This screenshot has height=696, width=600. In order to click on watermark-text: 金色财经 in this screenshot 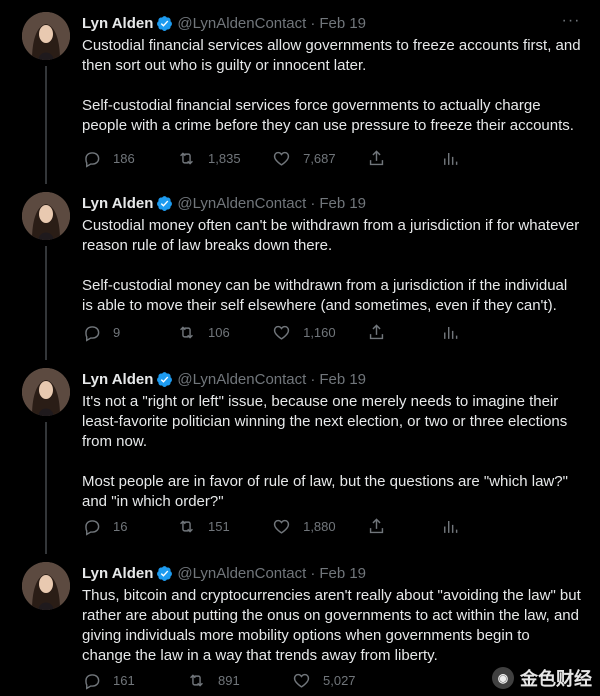, I will do `click(556, 679)`.